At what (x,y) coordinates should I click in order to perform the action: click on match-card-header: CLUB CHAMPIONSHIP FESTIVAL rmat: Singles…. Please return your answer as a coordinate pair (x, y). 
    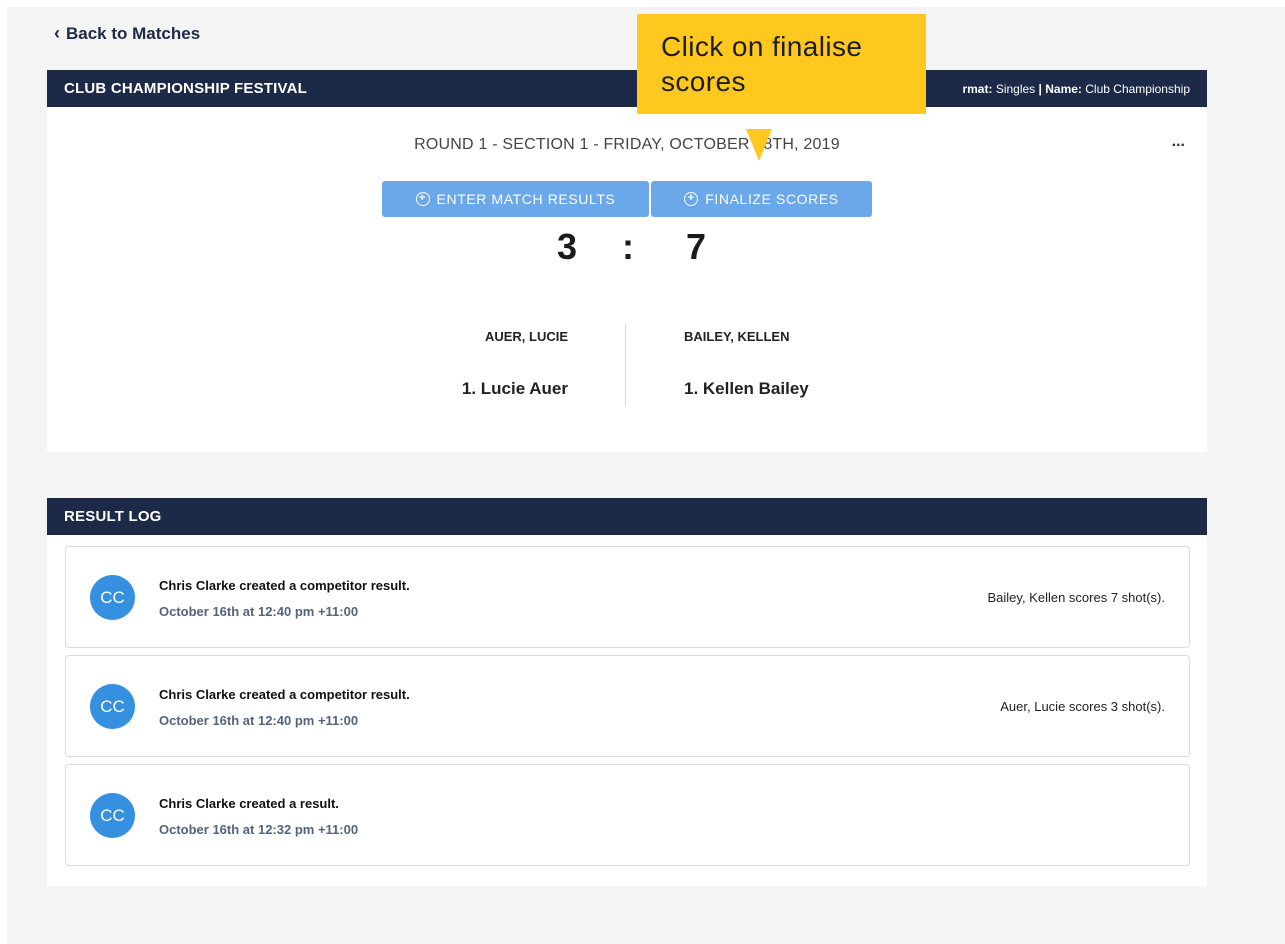
    Looking at the image, I should click on (627, 88).